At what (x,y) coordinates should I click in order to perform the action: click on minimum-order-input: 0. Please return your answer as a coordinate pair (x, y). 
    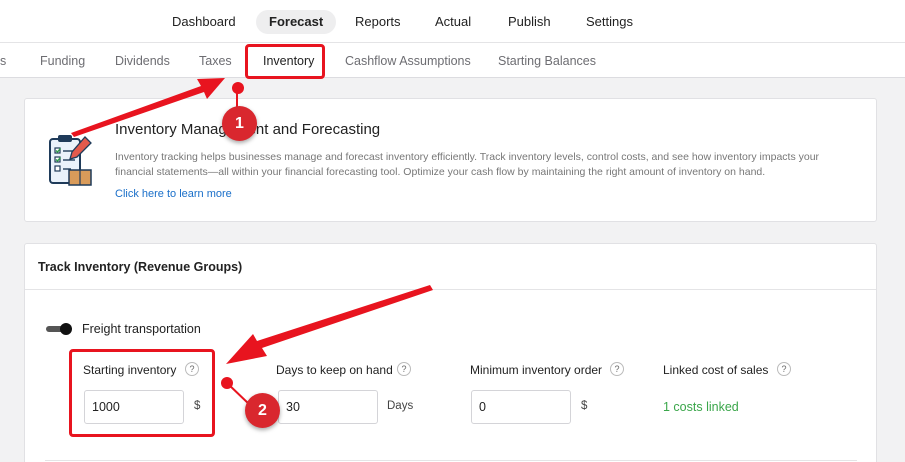
    Looking at the image, I should click on (521, 407).